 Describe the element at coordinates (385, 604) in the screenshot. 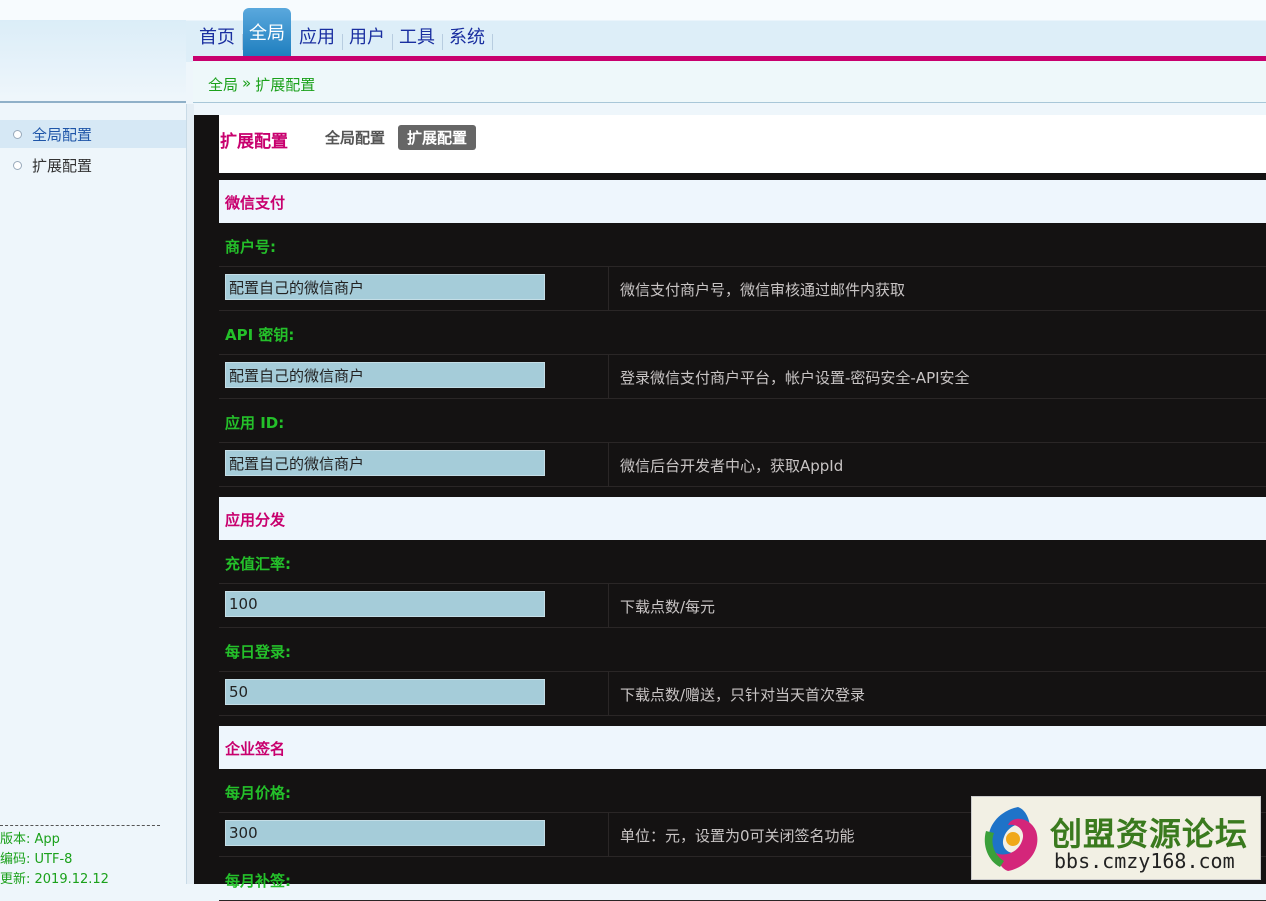

I see `recharge-rate-input` at that location.